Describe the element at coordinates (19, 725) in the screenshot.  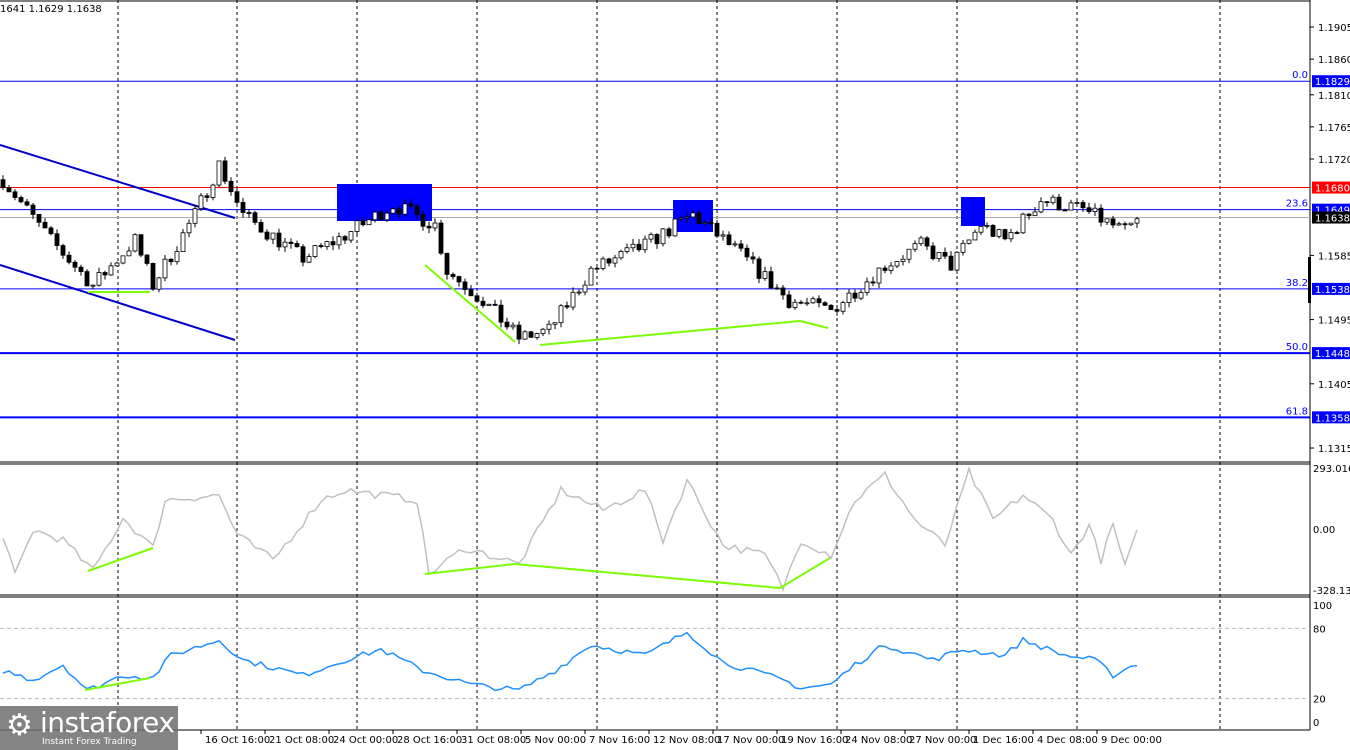
I see `gear-icon: ⚙` at that location.